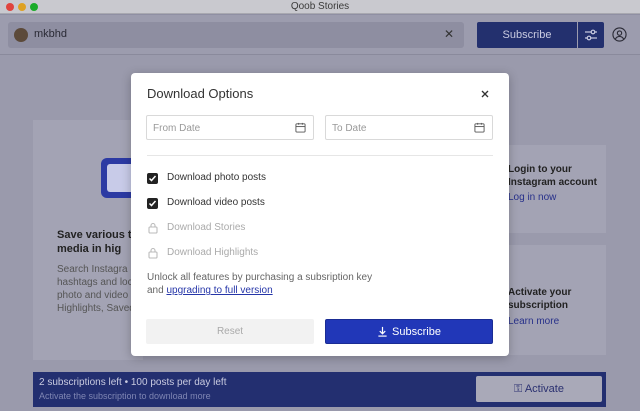 The height and width of the screenshot is (411, 640). Describe the element at coordinates (200, 93) in the screenshot. I see `dialog-title: Download Options` at that location.